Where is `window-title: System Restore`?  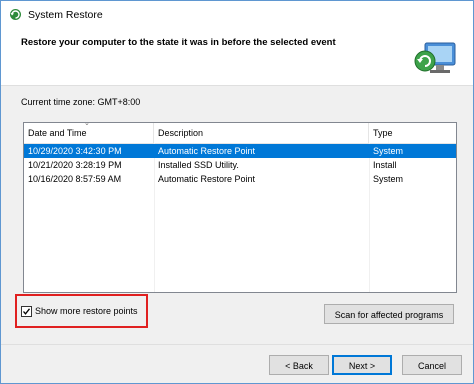 window-title: System Restore is located at coordinates (65, 15).